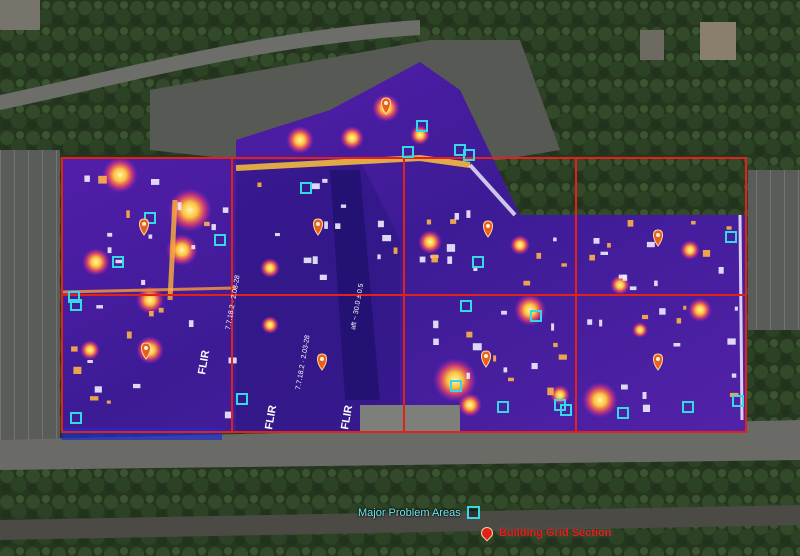  I want to click on legend-problem-areas: Major Problem Areas, so click(419, 512).